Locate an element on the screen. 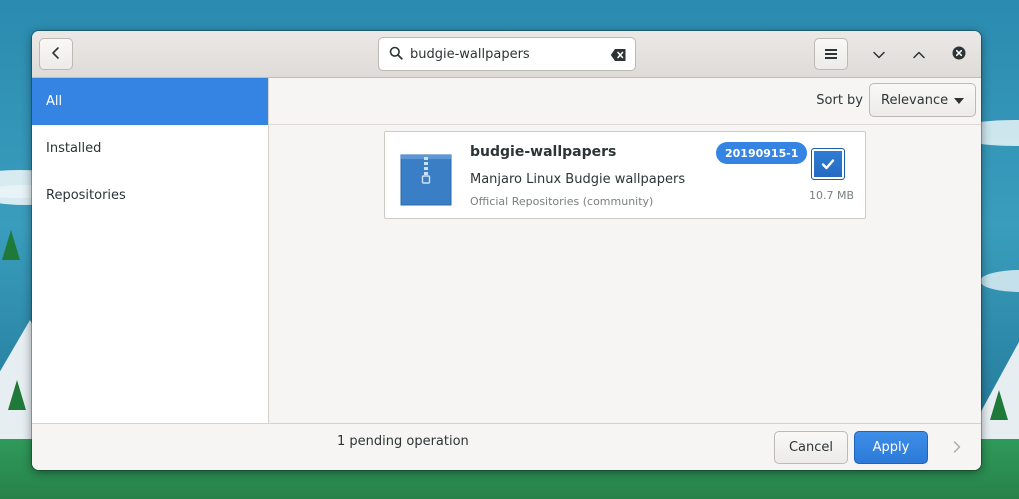 The image size is (1019, 499). apply-button: Apply is located at coordinates (891, 447).